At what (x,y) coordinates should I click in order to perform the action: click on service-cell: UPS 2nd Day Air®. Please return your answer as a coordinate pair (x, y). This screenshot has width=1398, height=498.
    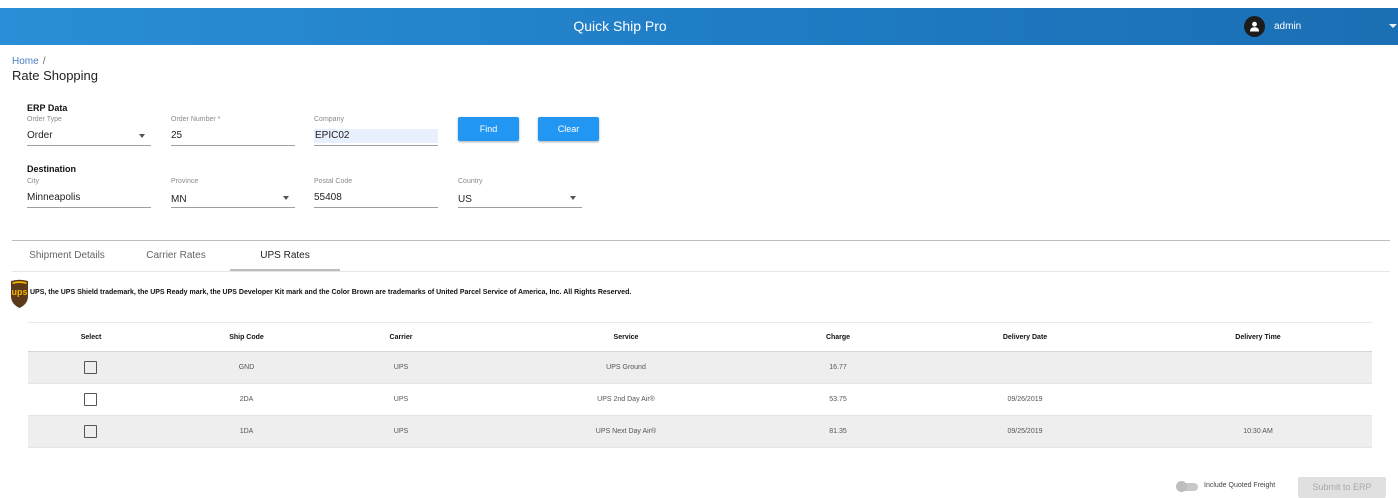
    Looking at the image, I should click on (626, 399).